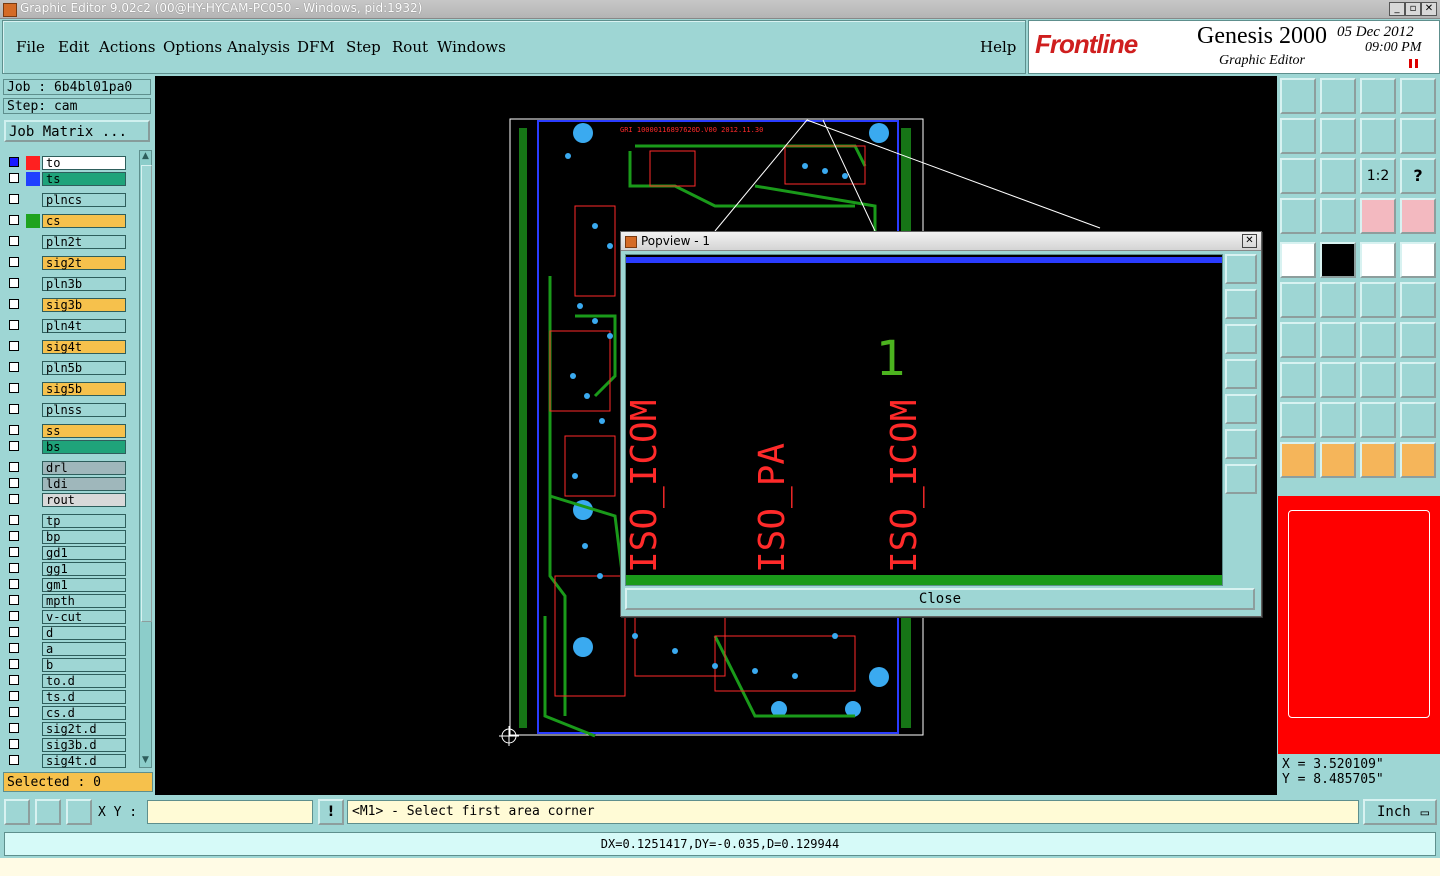 This screenshot has width=1440, height=876. Describe the element at coordinates (67, 713) in the screenshot. I see `layer-row: cs.d` at that location.